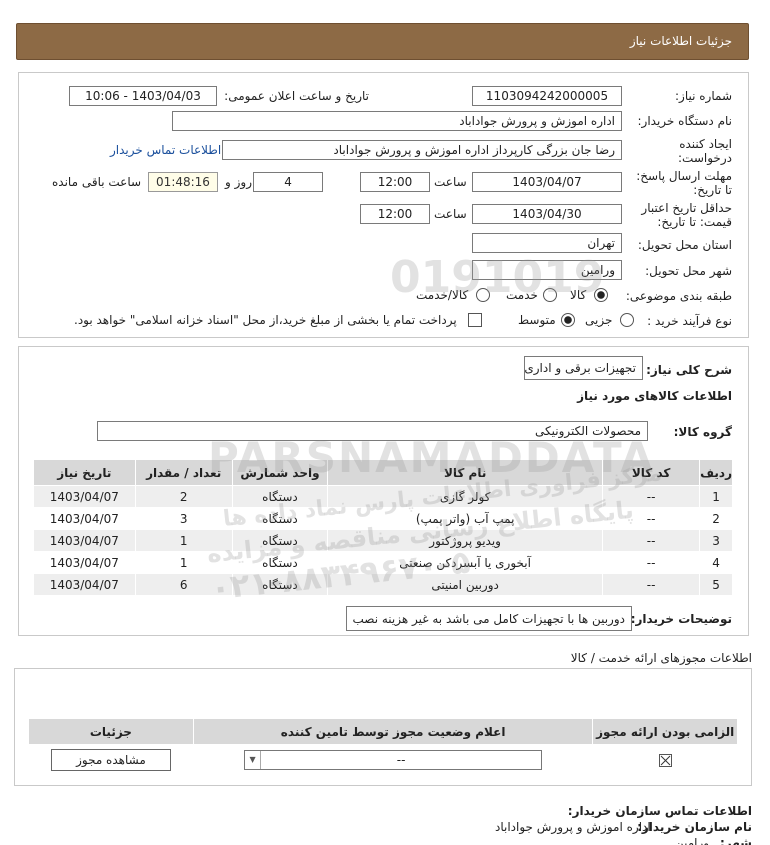 The width and height of the screenshot is (770, 845). I want to click on deadline-time-field: 12:00, so click(395, 182).